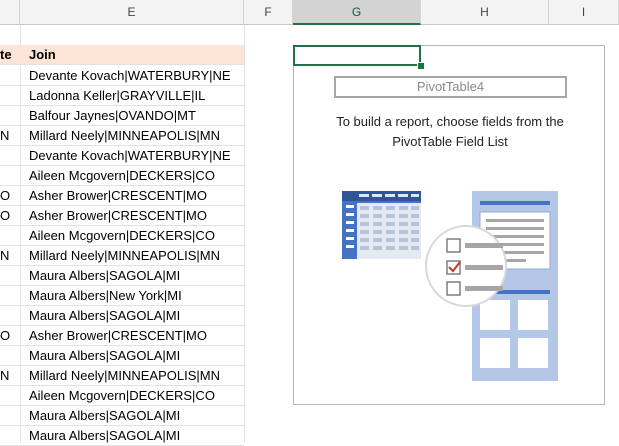 The width and height of the screenshot is (619, 446). I want to click on column-header-i: I, so click(584, 12).